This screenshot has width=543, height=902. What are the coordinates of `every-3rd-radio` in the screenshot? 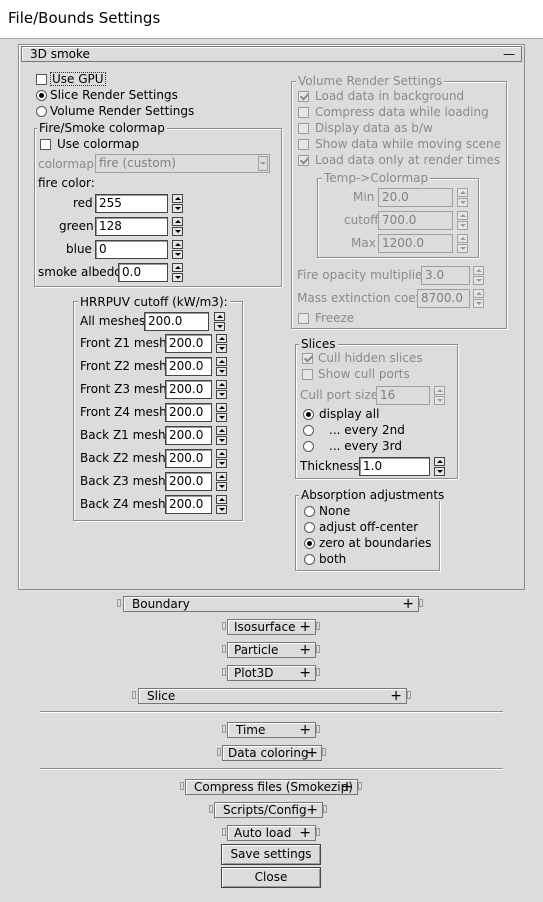 It's located at (308, 446).